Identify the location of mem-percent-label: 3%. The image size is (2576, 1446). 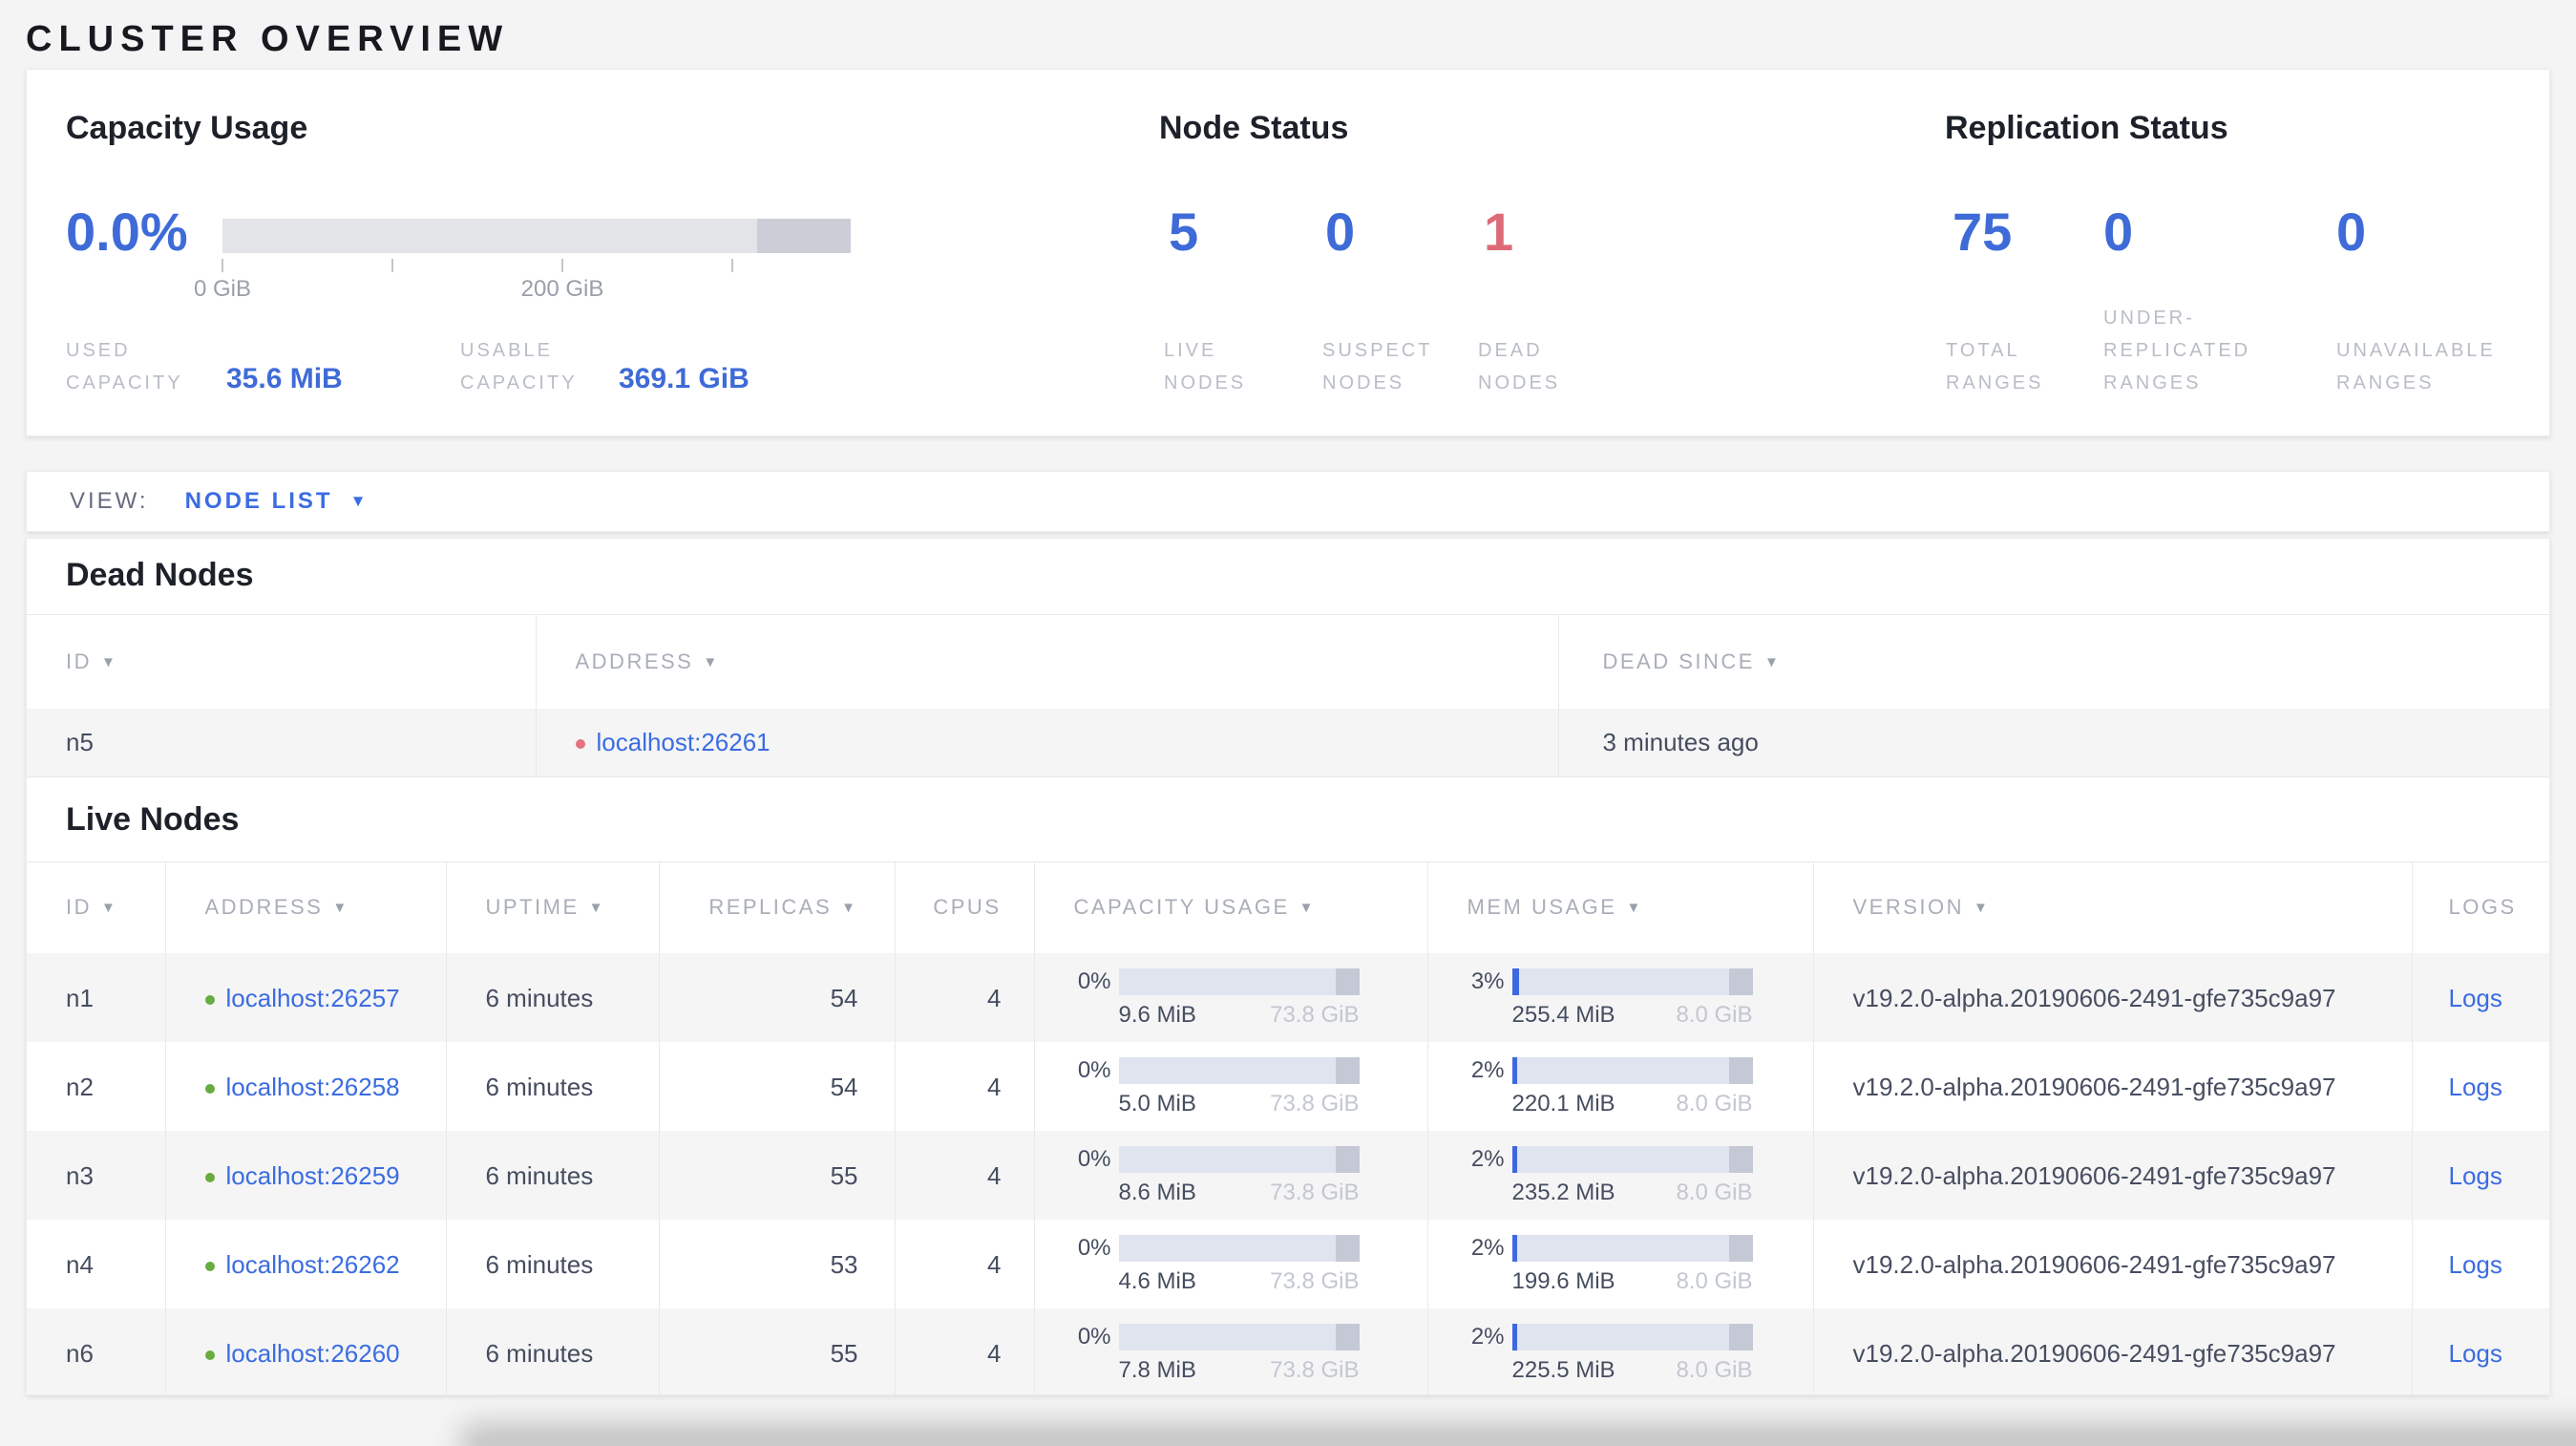
(1487, 981).